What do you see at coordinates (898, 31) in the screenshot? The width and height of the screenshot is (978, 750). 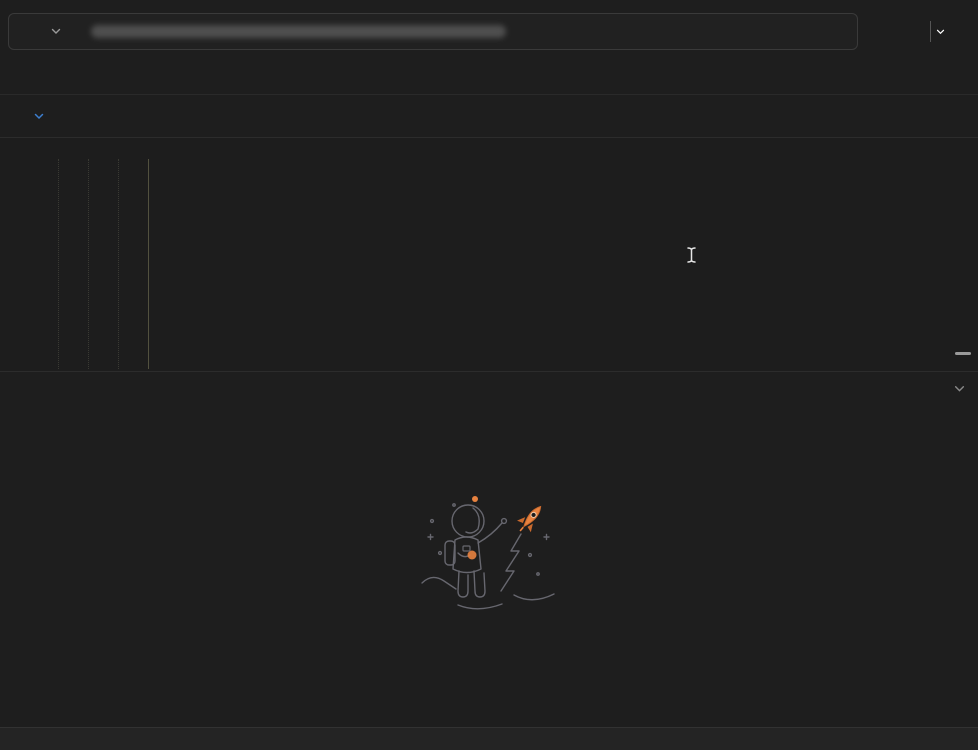 I see `send-label` at bounding box center [898, 31].